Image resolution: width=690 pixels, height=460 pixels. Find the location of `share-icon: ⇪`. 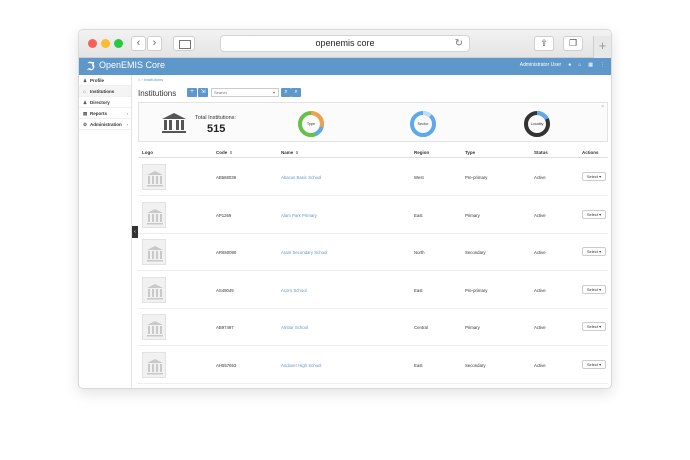

share-icon: ⇪ is located at coordinates (544, 43).